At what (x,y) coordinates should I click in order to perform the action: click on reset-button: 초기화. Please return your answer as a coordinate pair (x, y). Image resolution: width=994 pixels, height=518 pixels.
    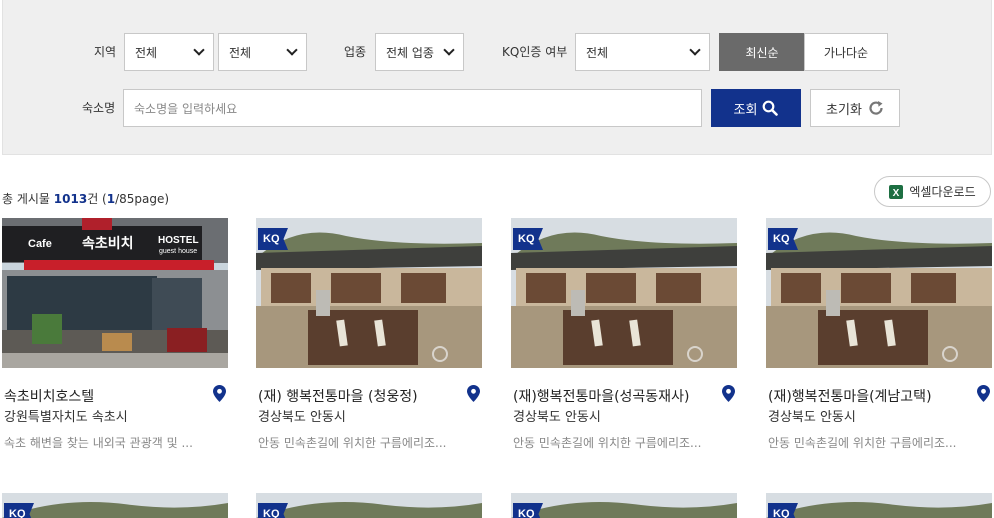
    Looking at the image, I should click on (855, 108).